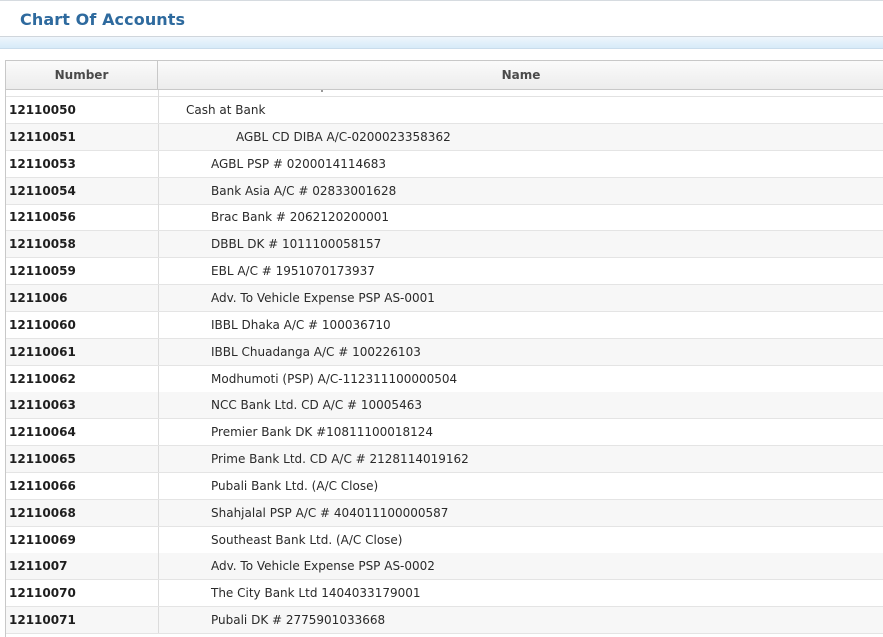 The height and width of the screenshot is (637, 883). I want to click on table-row: 12110060 IBBL Dhaka A/C # 100036710, so click(444, 325).